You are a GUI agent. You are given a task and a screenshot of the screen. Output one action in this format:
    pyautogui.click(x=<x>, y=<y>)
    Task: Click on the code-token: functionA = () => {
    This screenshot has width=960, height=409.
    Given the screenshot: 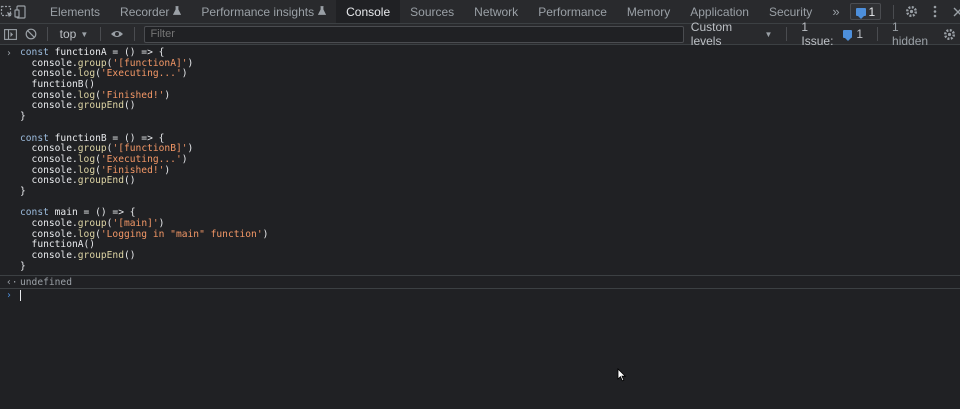 What is the action you would take?
    pyautogui.click(x=109, y=52)
    